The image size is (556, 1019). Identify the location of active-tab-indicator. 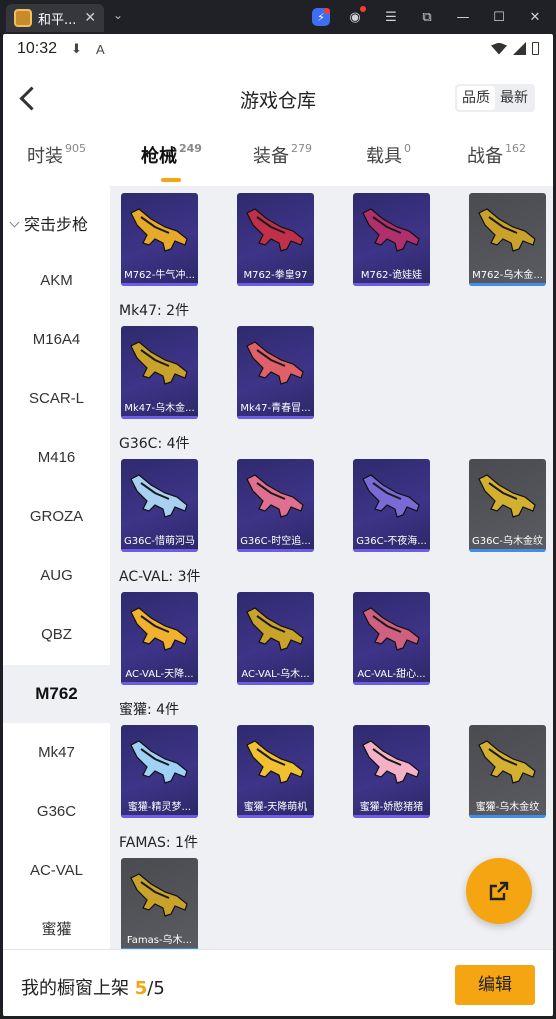
(171, 180).